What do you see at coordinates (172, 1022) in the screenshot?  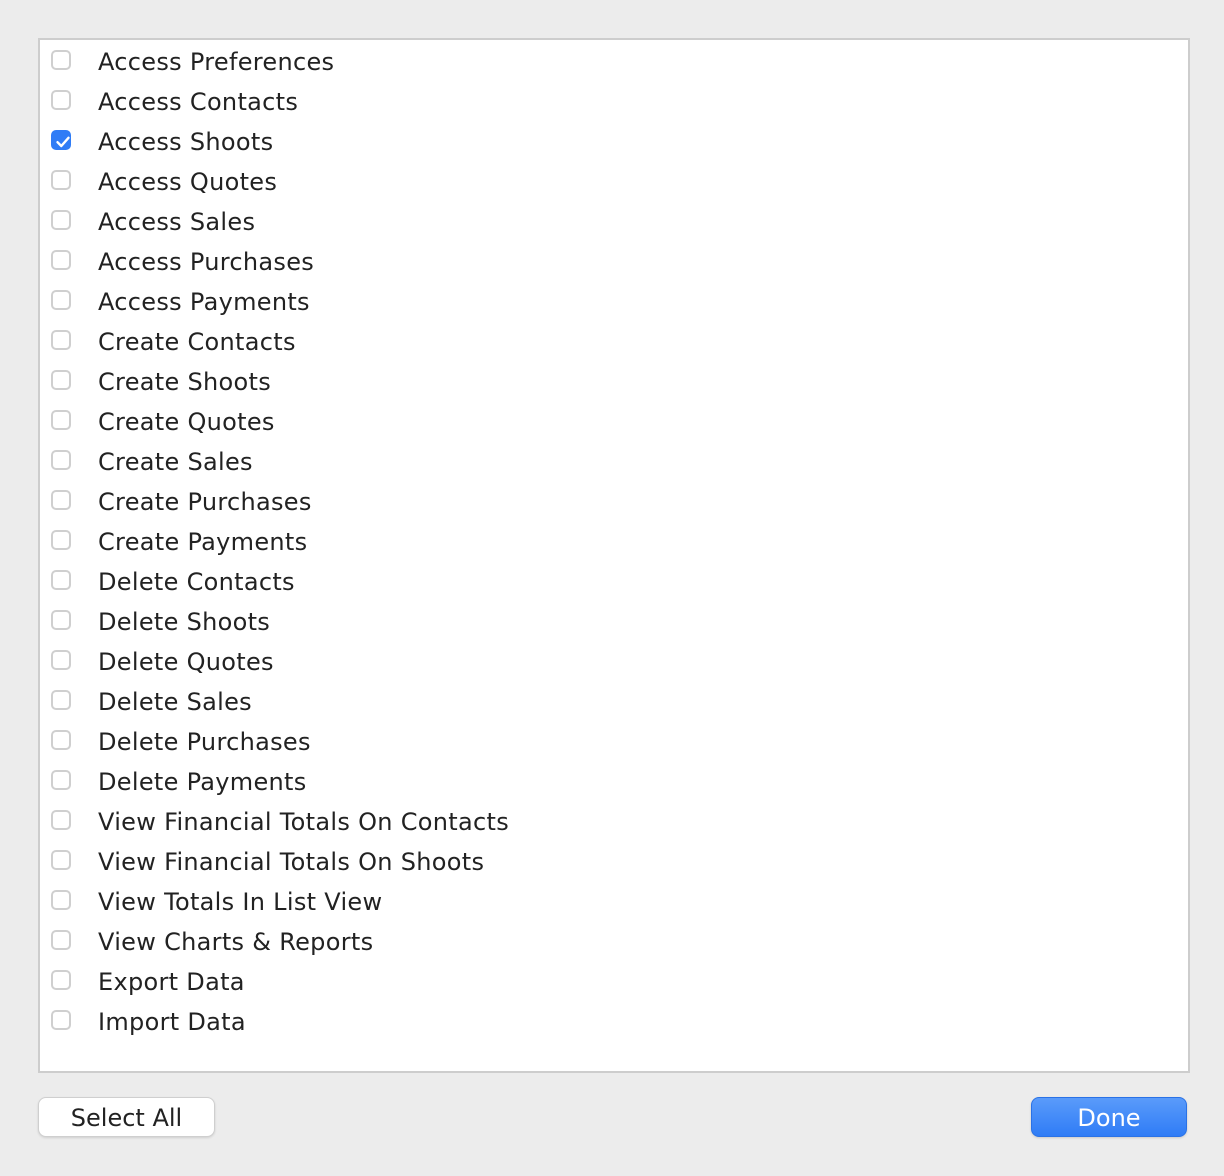 I see `permission-label: Import Data` at bounding box center [172, 1022].